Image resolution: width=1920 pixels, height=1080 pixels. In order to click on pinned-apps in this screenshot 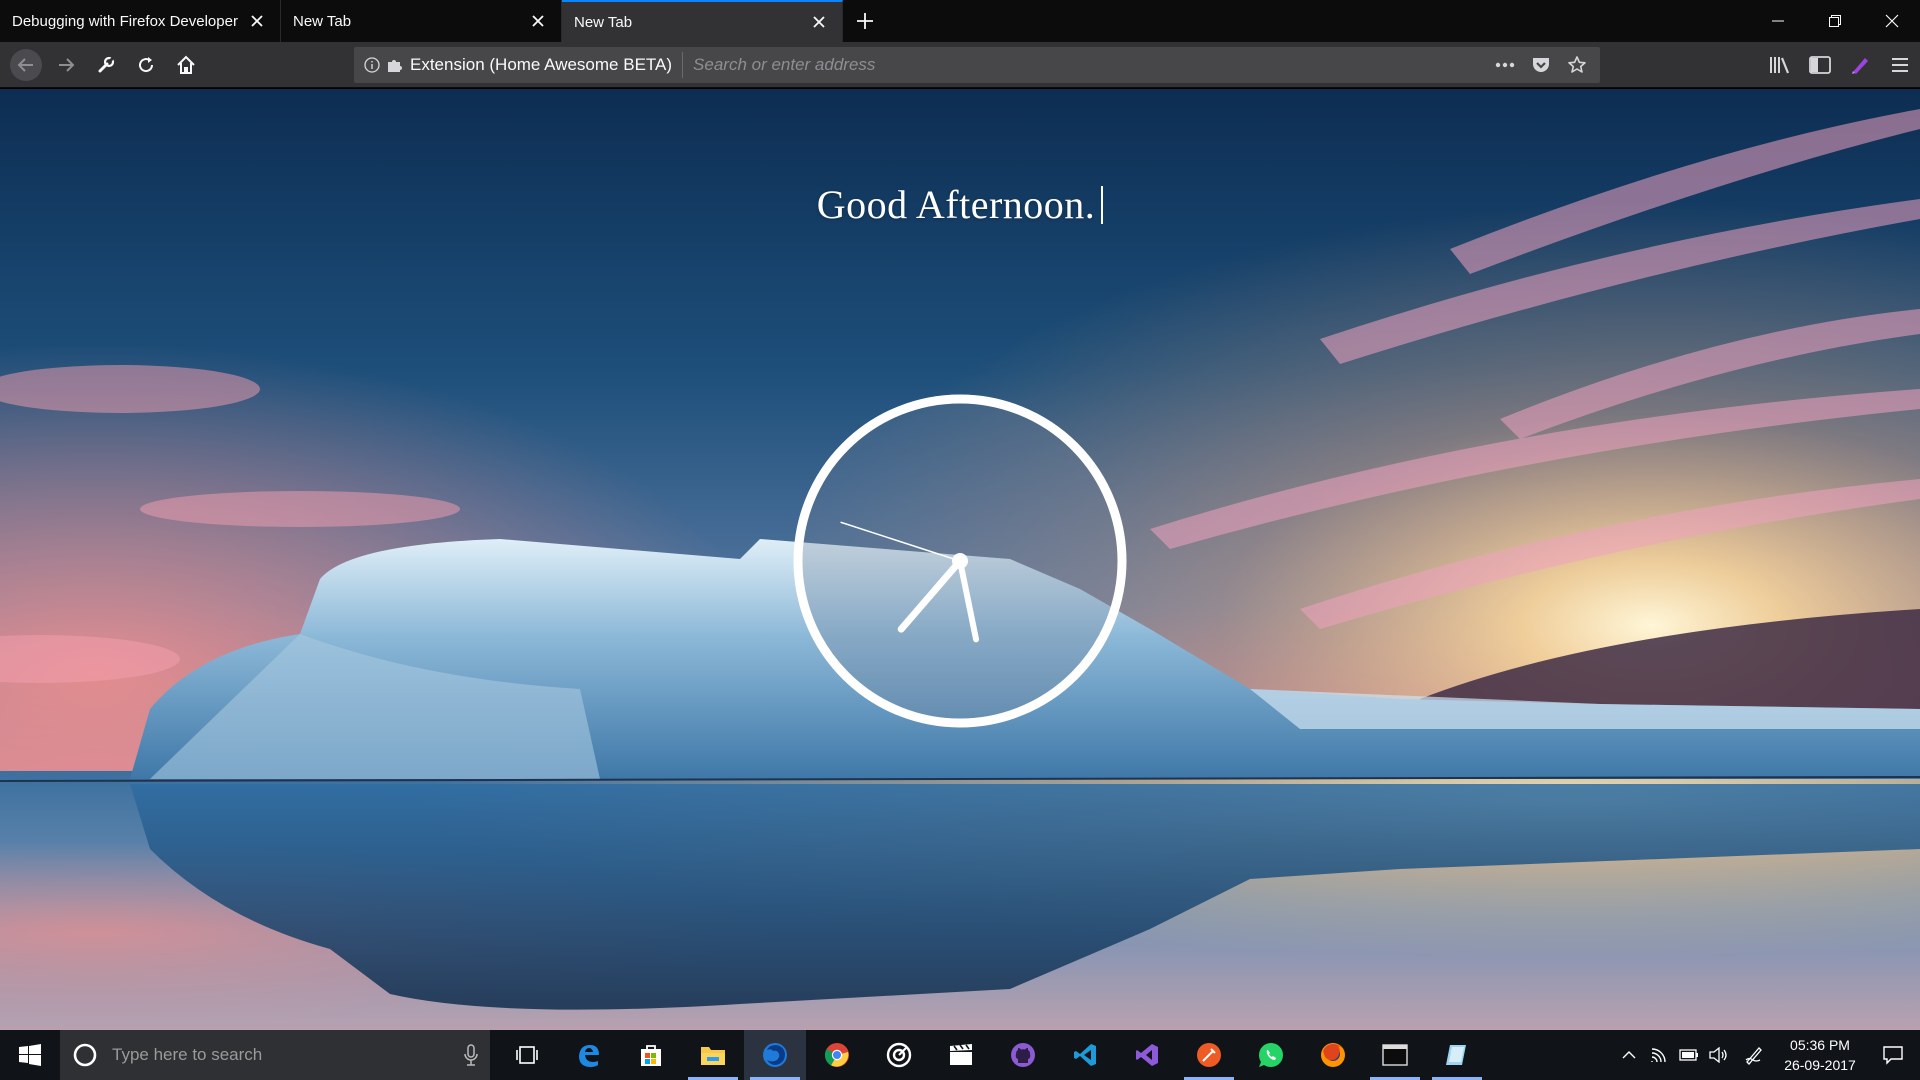, I will do `click(992, 1055)`.